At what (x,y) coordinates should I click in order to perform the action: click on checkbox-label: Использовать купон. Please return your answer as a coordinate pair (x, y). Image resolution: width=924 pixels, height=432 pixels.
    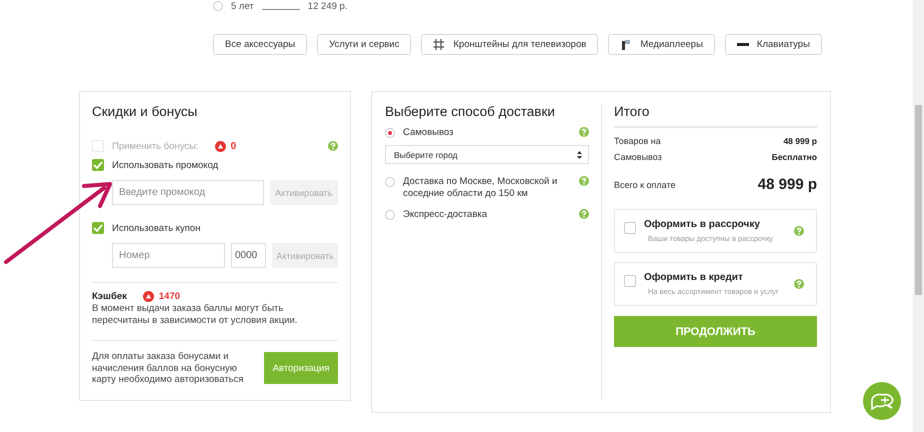
    Looking at the image, I should click on (156, 228).